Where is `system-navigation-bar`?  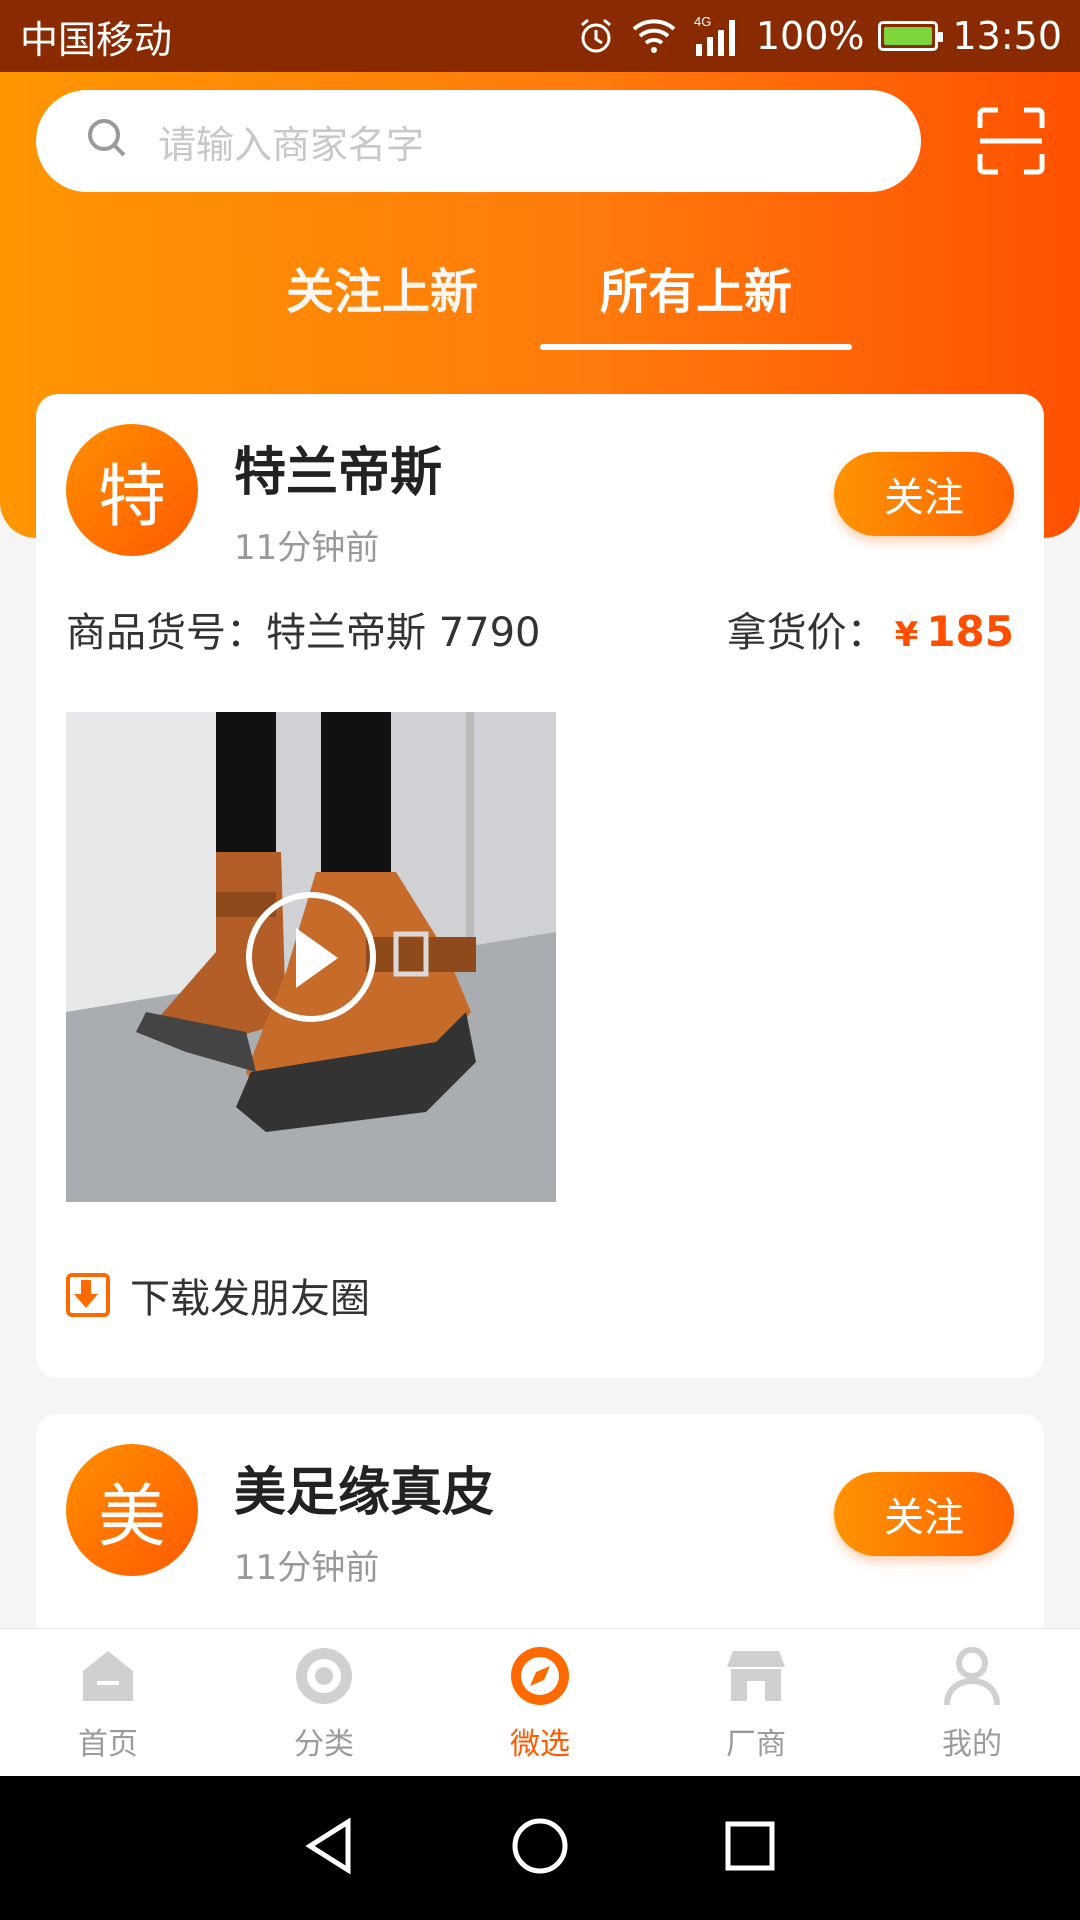 system-navigation-bar is located at coordinates (540, 1848).